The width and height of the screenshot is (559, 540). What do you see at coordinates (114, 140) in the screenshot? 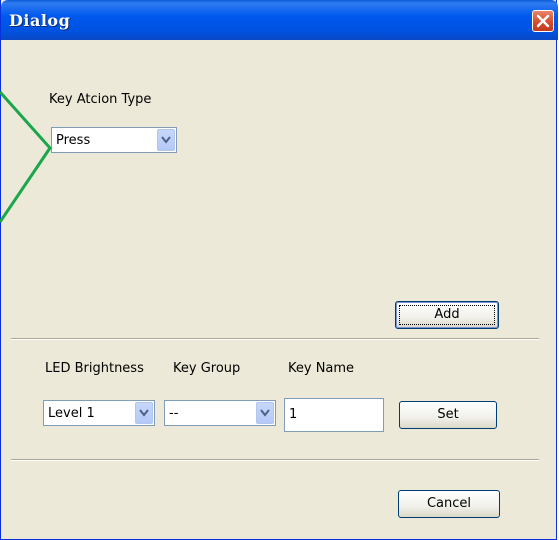
I see `key-action-type-select: Press` at bounding box center [114, 140].